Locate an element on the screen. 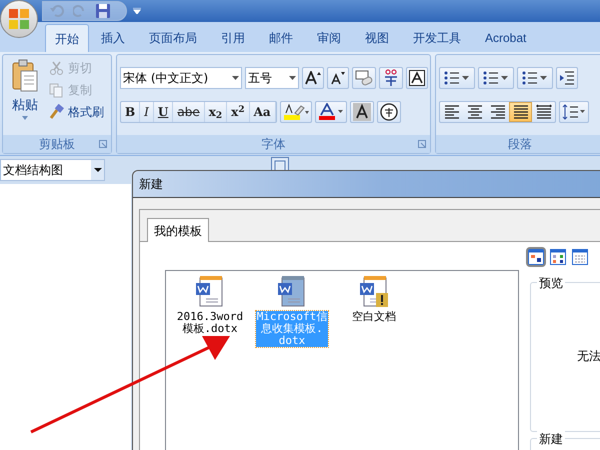 This screenshot has width=600, height=450. grow-font-icon is located at coordinates (313, 78).